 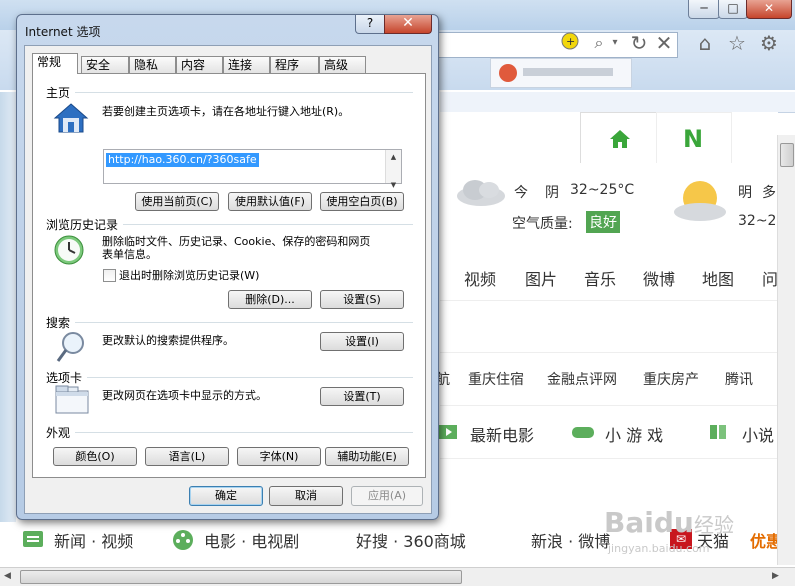 What do you see at coordinates (619, 137) in the screenshot?
I see `home-tab` at bounding box center [619, 137].